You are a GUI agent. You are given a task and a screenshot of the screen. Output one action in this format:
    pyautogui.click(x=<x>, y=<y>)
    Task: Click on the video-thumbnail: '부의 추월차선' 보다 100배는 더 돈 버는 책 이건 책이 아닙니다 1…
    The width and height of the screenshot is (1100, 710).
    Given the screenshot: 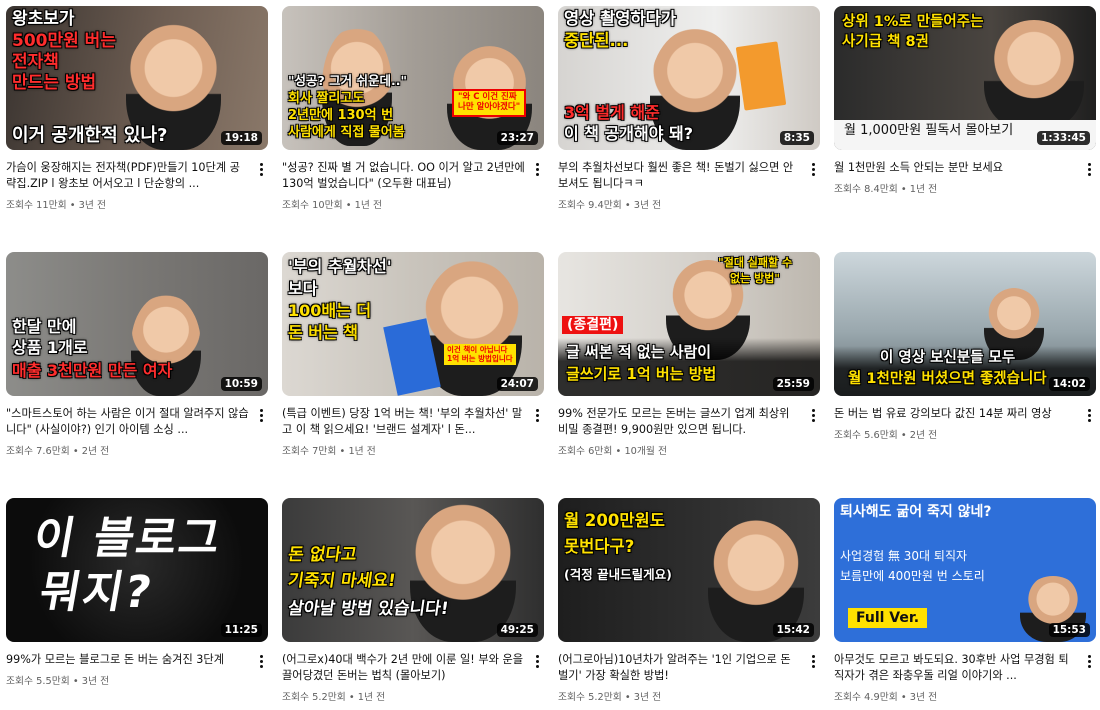 What is the action you would take?
    pyautogui.click(x=413, y=324)
    